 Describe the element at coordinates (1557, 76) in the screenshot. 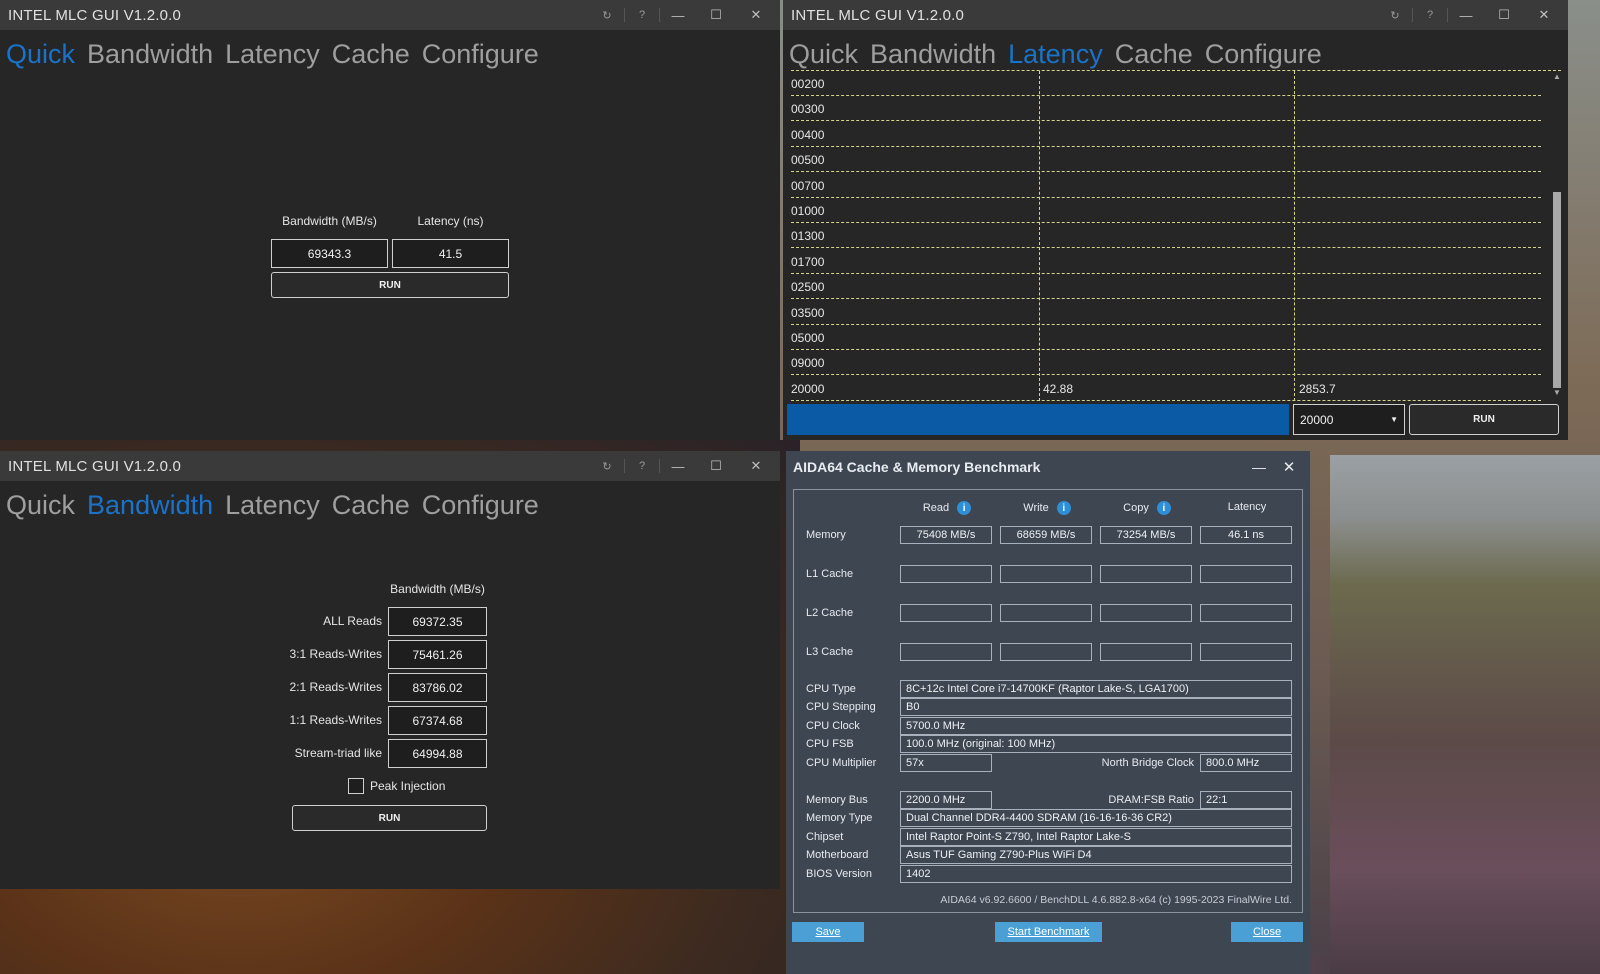

I see `scroll-up-icon: ▲` at that location.